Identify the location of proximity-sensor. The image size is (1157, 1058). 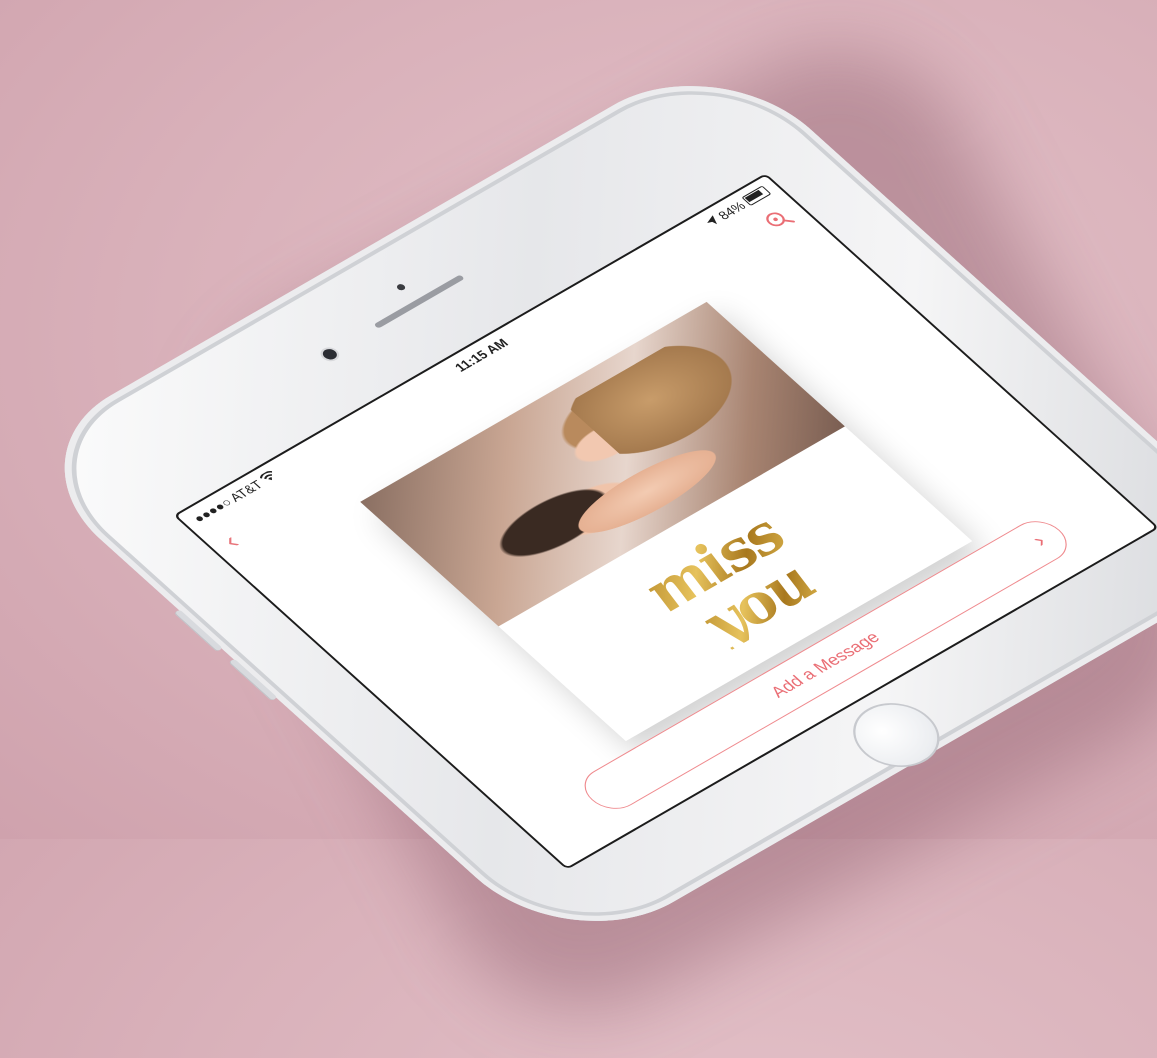
(401, 287).